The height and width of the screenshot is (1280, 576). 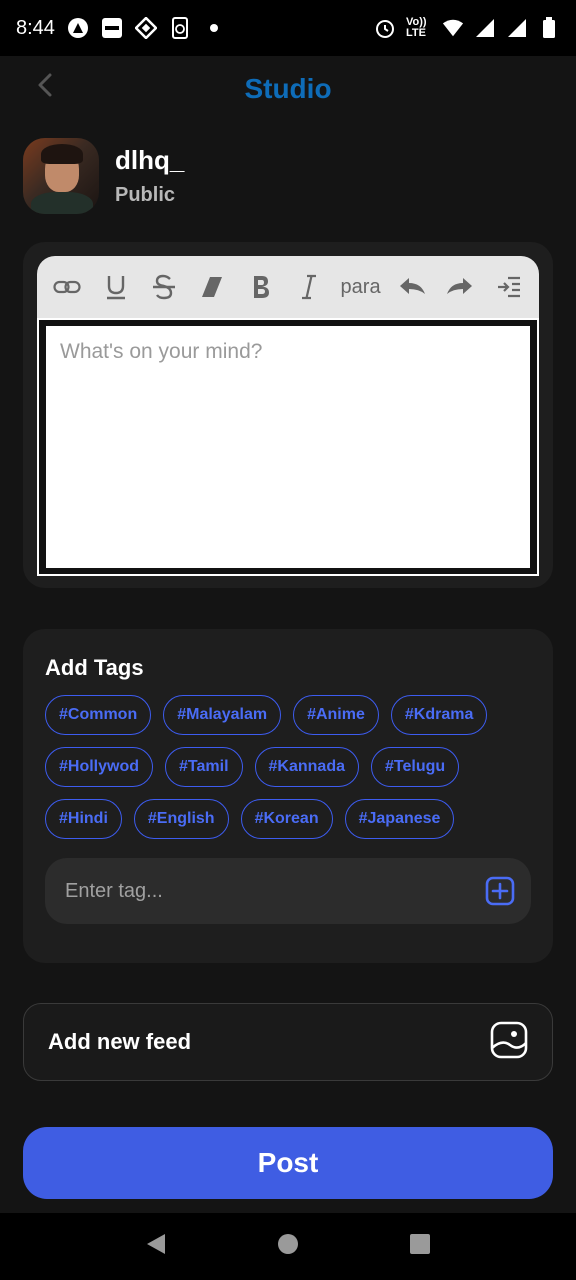 What do you see at coordinates (35, 27) in the screenshot?
I see `status-time: 8:44` at bounding box center [35, 27].